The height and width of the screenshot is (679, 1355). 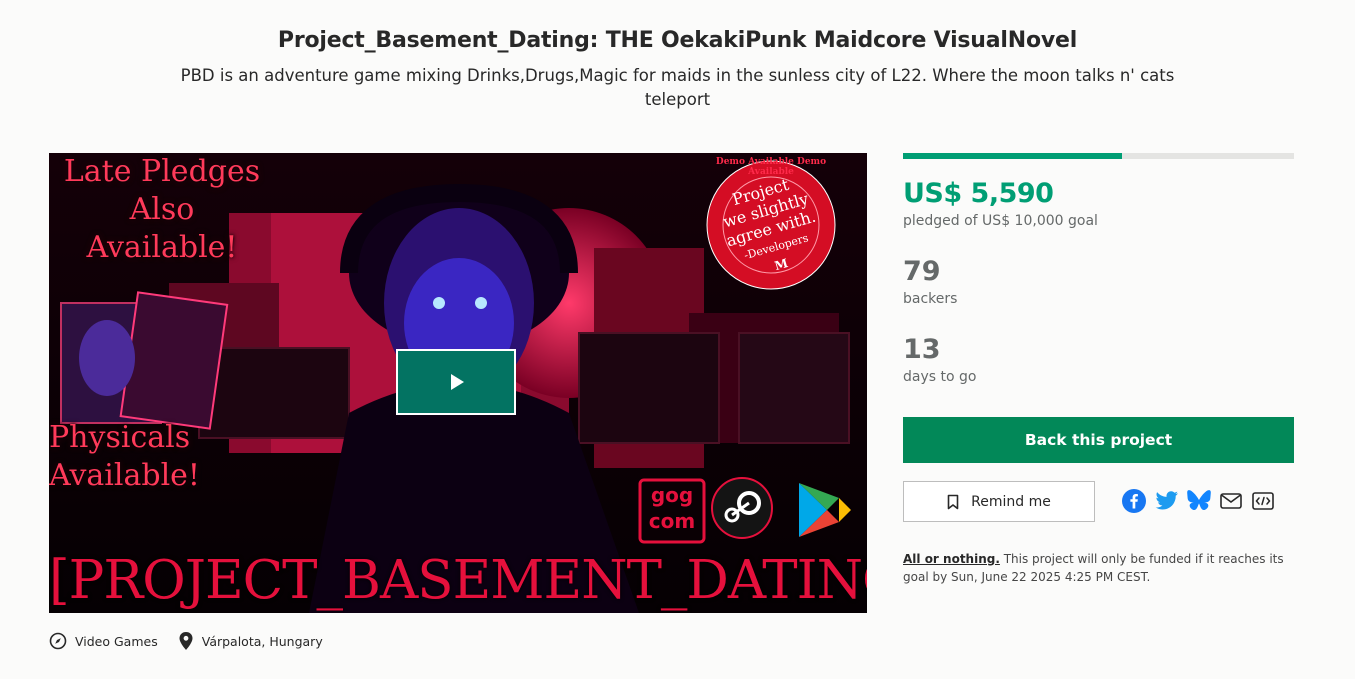 What do you see at coordinates (978, 193) in the screenshot?
I see `pledged-amount: US$ 5,590` at bounding box center [978, 193].